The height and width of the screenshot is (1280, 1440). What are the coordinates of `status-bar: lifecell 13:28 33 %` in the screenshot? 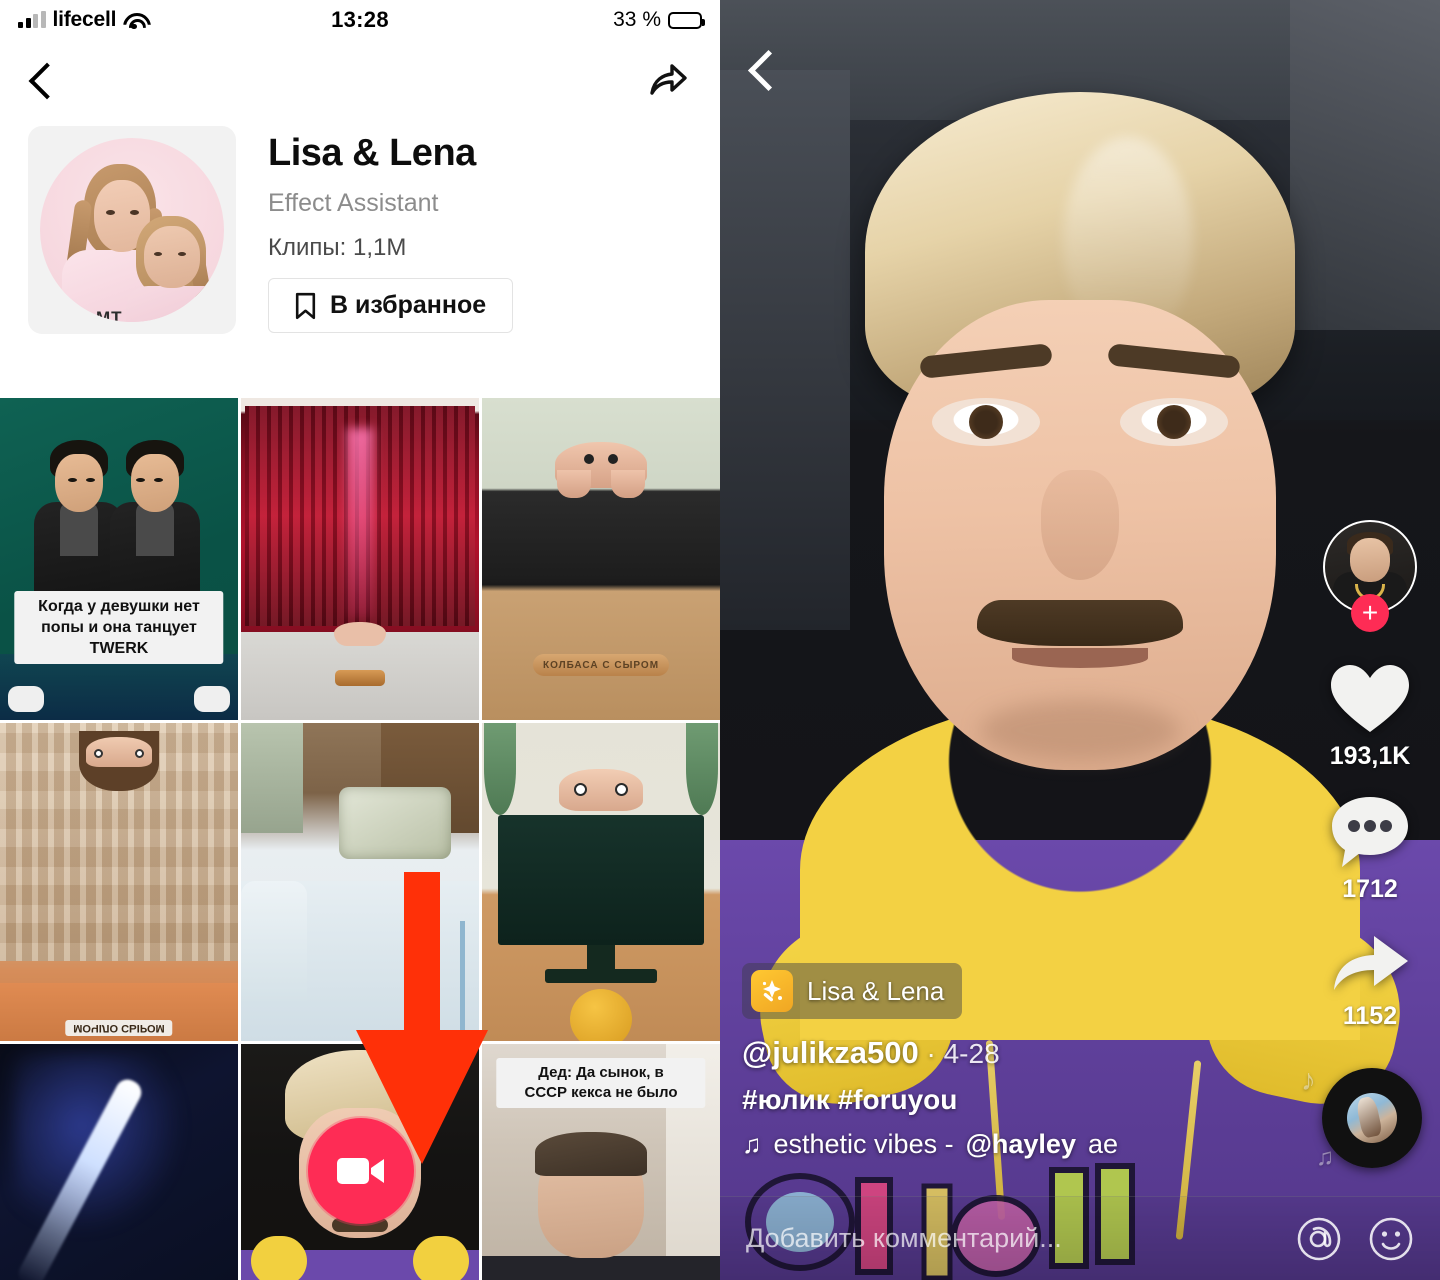 It's located at (360, 20).